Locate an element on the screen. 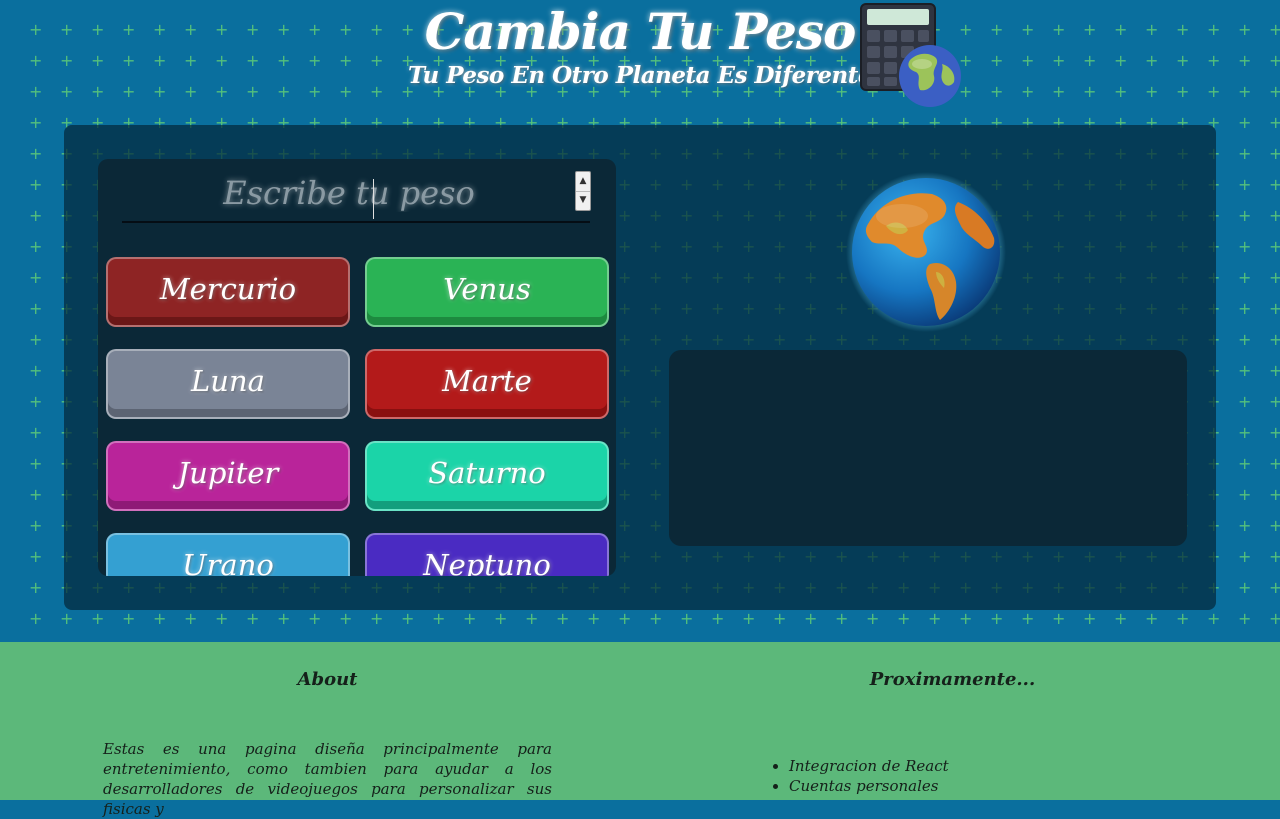 This screenshot has height=819, width=1280. spin-down-arrow-icon: ▼ is located at coordinates (583, 200).